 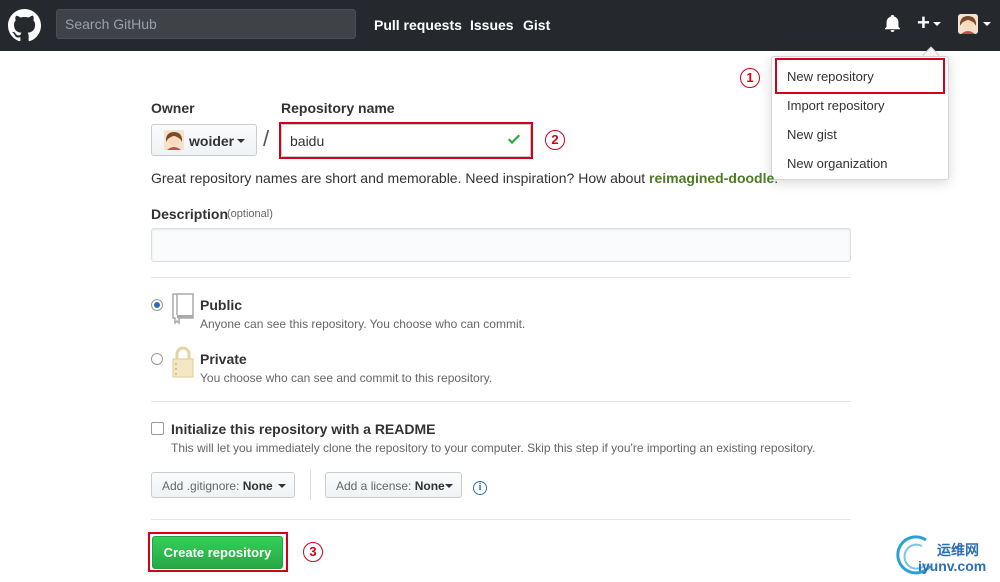 What do you see at coordinates (860, 76) in the screenshot?
I see `annotation-box-new-repository` at bounding box center [860, 76].